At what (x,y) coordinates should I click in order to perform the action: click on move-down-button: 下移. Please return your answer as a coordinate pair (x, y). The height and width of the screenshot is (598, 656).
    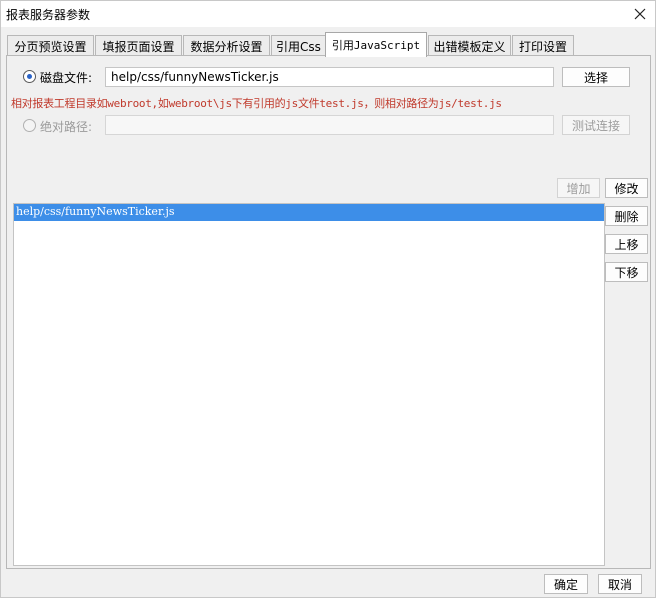
    Looking at the image, I should click on (626, 272).